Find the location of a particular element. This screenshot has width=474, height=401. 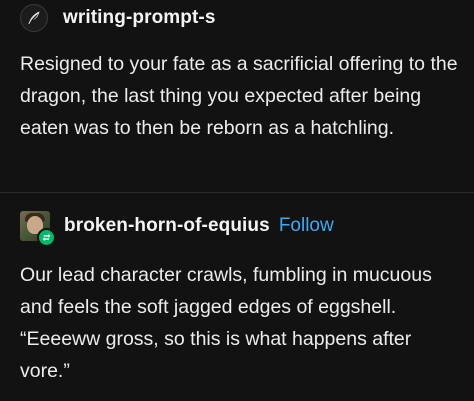

post-username: broken-horn-of-equius is located at coordinates (167, 226).